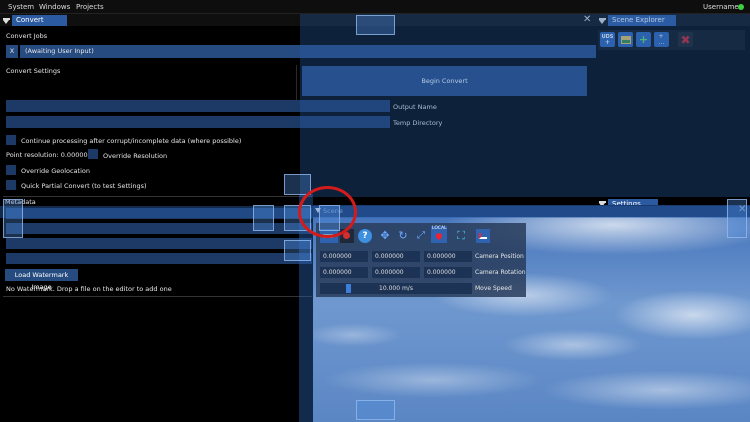 This screenshot has height=422, width=750. I want to click on fullscreen-button: ⛶, so click(461, 236).